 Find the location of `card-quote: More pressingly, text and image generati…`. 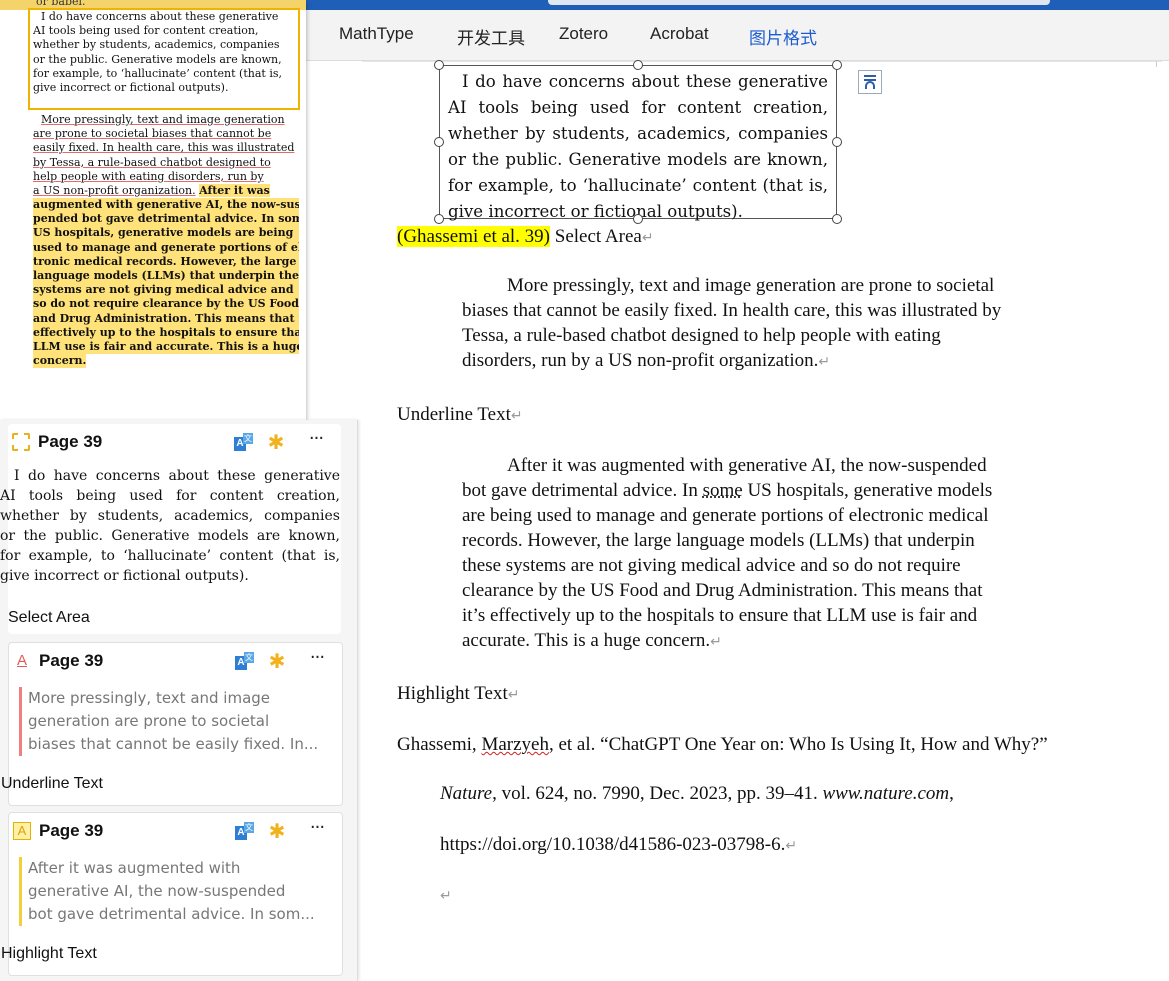

card-quote: More pressingly, text and image generati… is located at coordinates (175, 721).